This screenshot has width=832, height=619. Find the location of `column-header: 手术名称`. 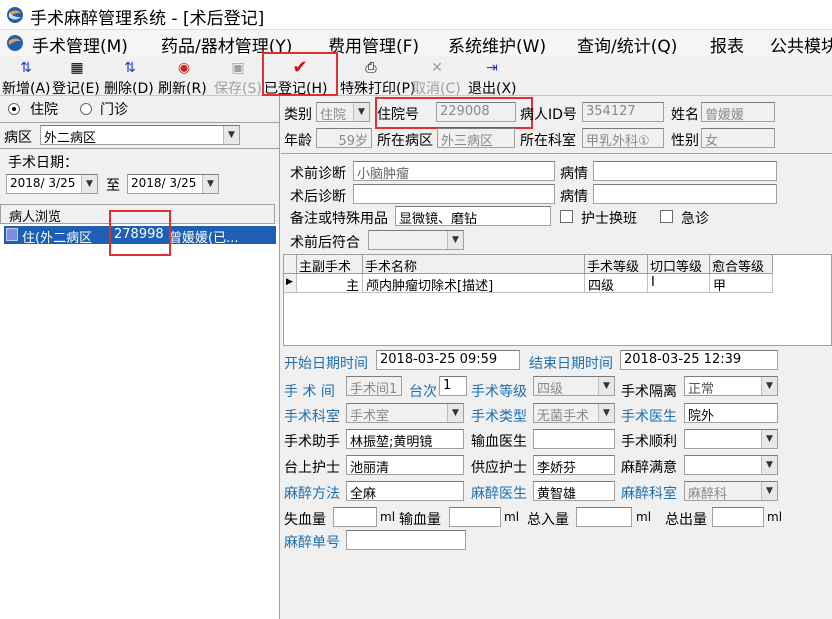

column-header: 手术名称 is located at coordinates (474, 264).